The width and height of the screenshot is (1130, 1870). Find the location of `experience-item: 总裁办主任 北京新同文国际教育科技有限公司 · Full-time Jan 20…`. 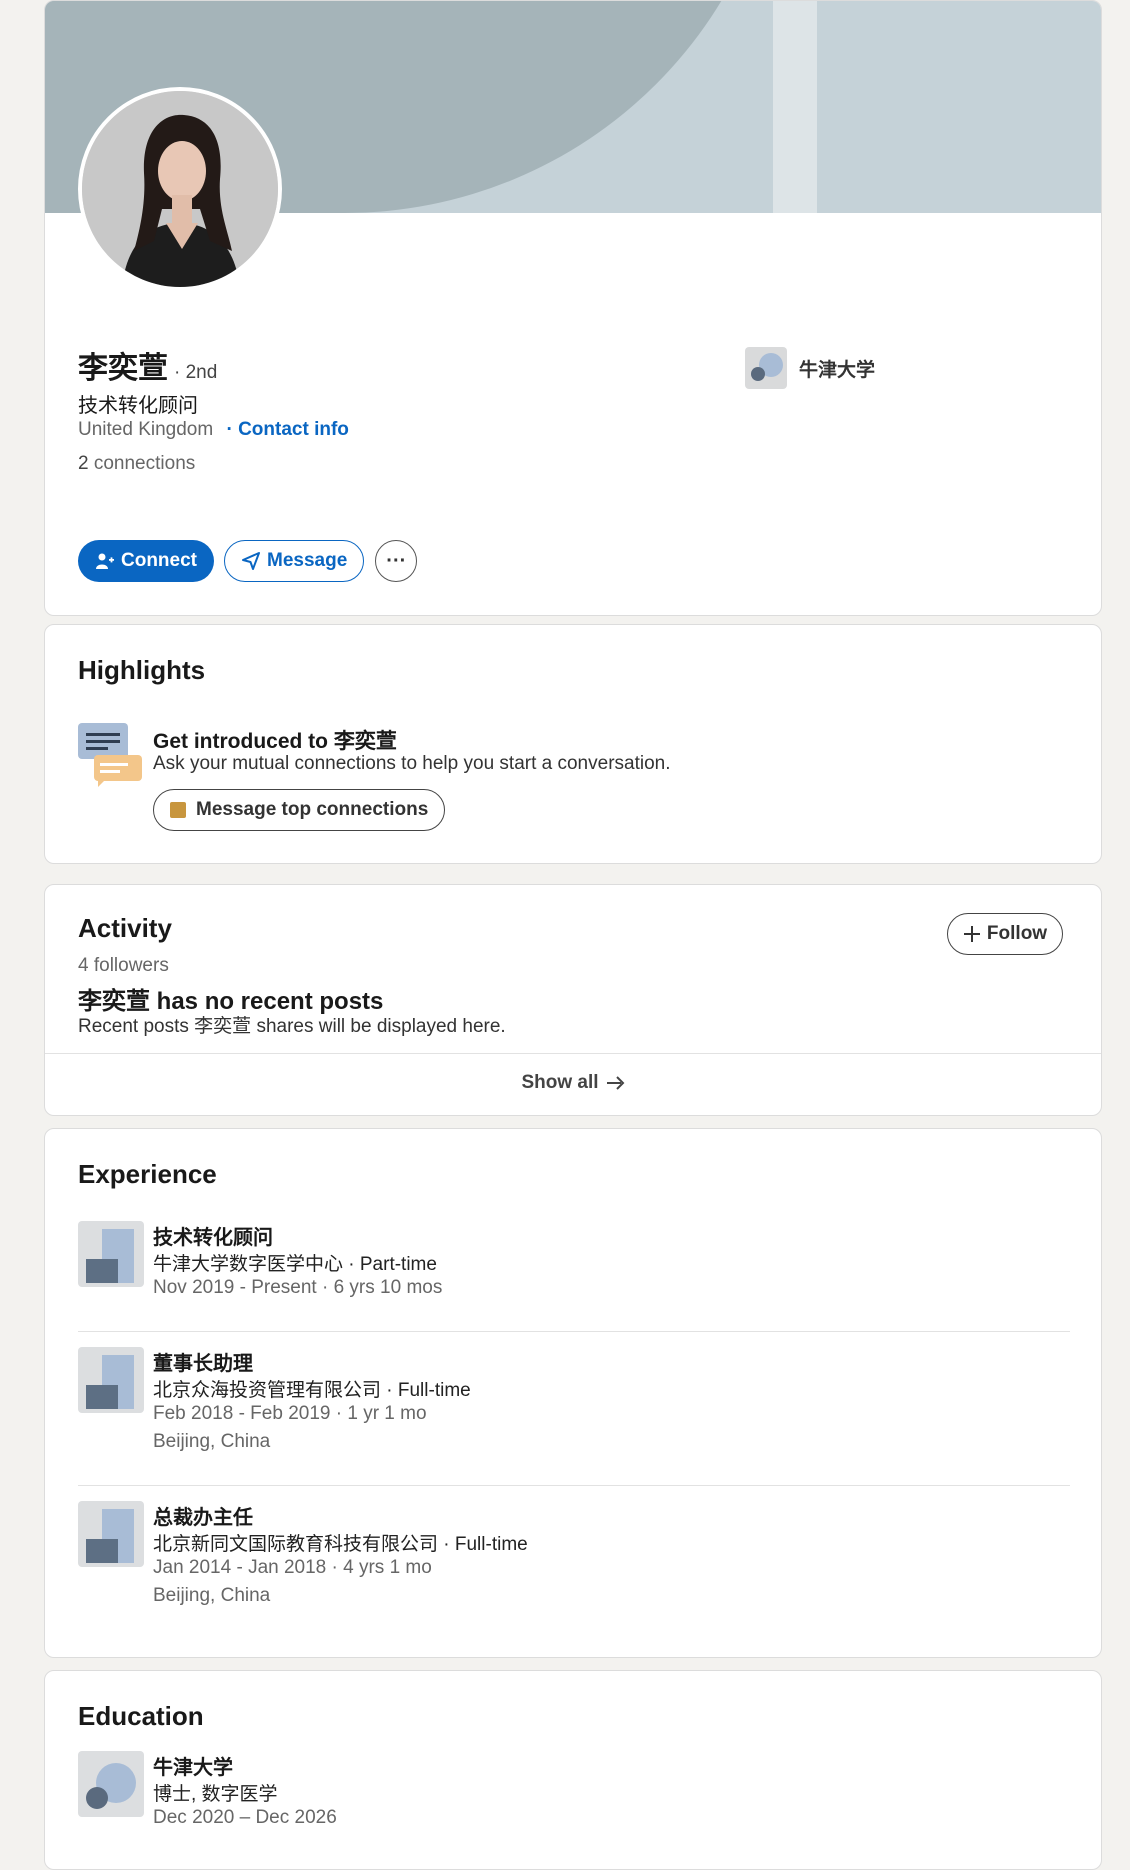

experience-item: 总裁办主任 北京新同文国际教育科技有限公司 · Full-time Jan 20… is located at coordinates (574, 1561).